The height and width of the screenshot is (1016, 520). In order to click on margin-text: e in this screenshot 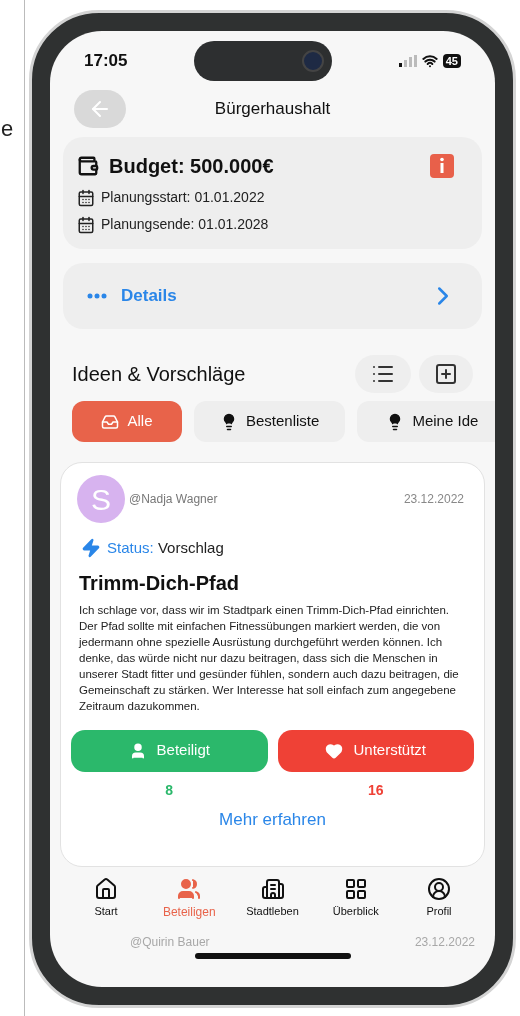, I will do `click(7, 128)`.